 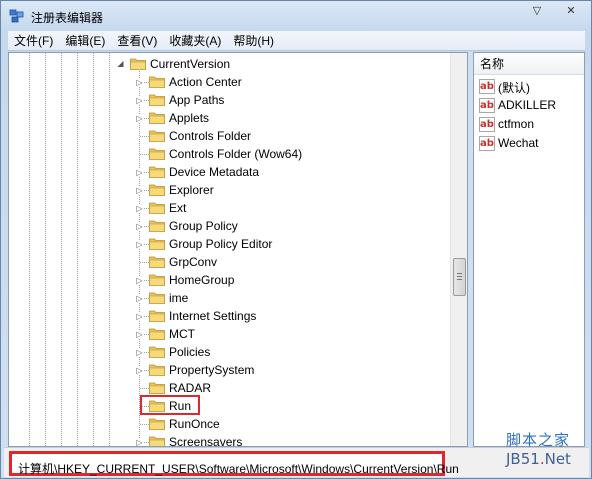 What do you see at coordinates (194, 424) in the screenshot?
I see `tree-node-label: RunOnce` at bounding box center [194, 424].